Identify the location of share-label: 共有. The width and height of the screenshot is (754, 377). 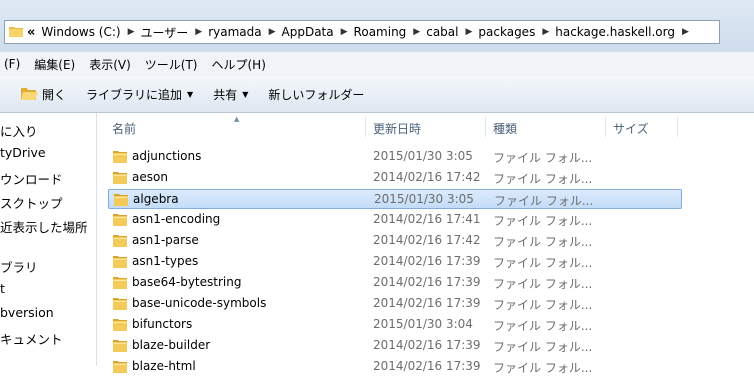
(225, 94).